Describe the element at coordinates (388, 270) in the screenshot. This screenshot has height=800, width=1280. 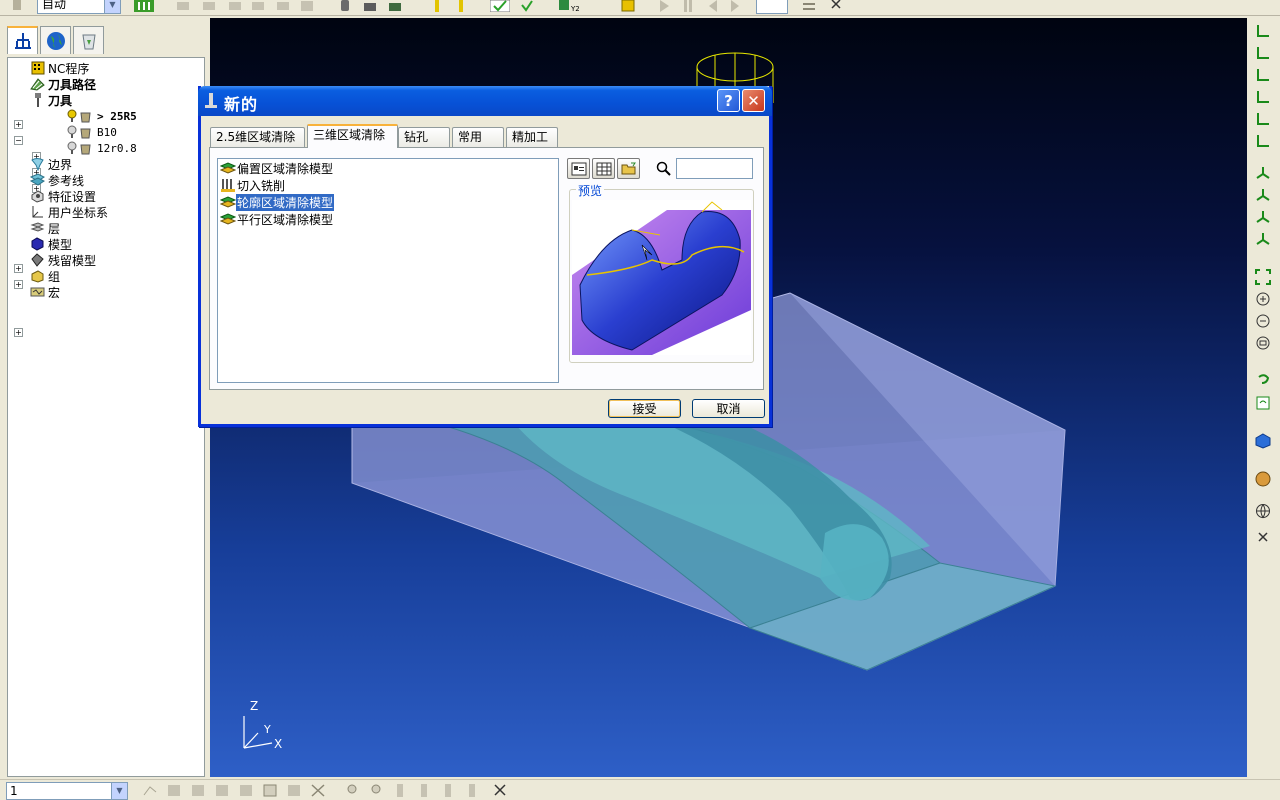
I see `strategy-list: 偏置区域清除模型 切入铣削 轮廓区域清除模型 平行区域清除模型` at that location.